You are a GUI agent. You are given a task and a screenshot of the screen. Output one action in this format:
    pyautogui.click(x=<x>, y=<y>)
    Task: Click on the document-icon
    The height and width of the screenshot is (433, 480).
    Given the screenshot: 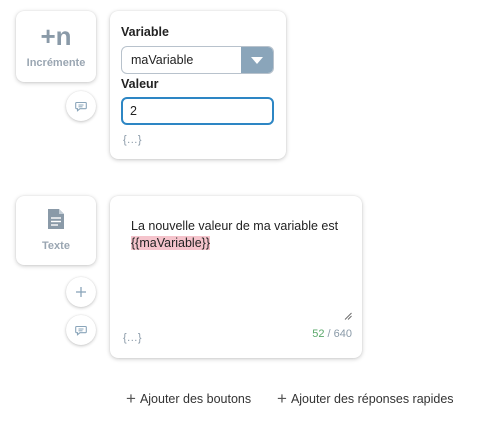 What is the action you would take?
    pyautogui.click(x=56, y=219)
    